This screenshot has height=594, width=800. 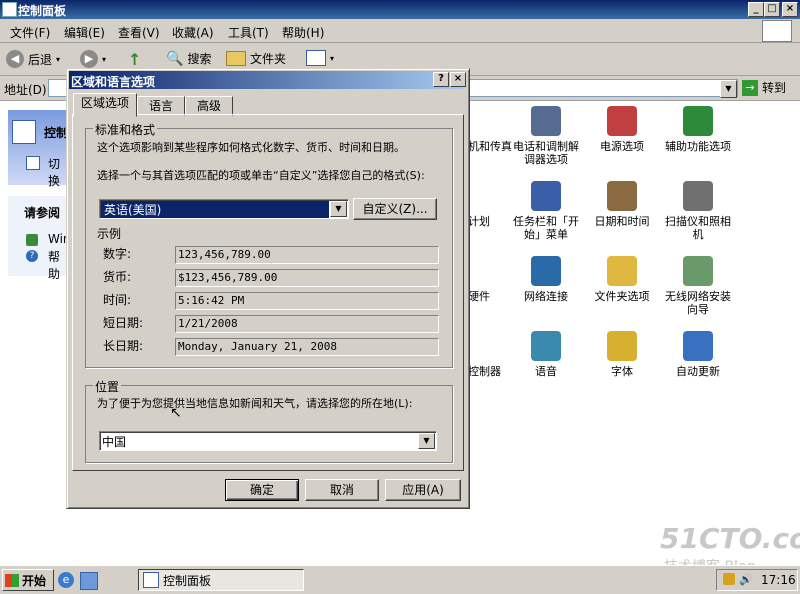 What do you see at coordinates (248, 32) in the screenshot?
I see `menu-tools: 工具(T)` at bounding box center [248, 32].